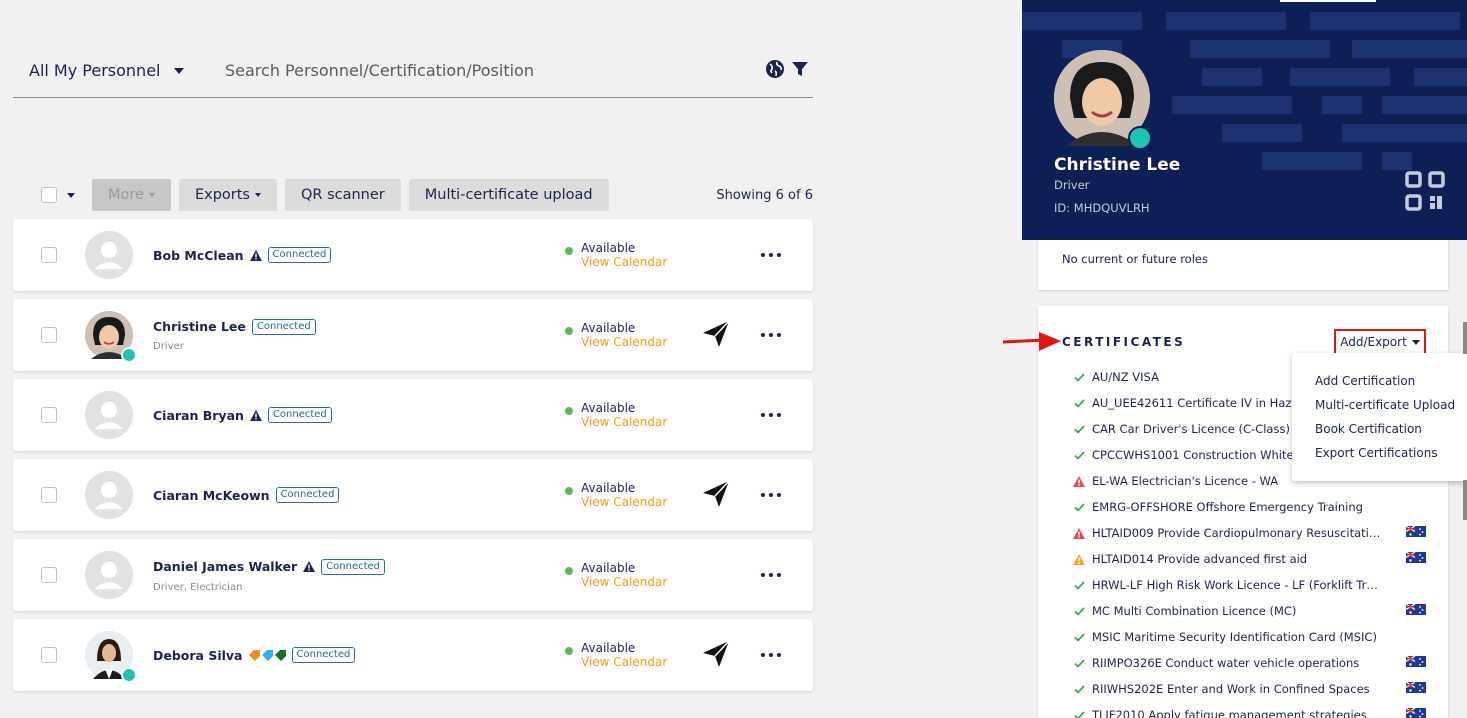 The width and height of the screenshot is (1467, 718). I want to click on person-position: Driver, so click(168, 346).